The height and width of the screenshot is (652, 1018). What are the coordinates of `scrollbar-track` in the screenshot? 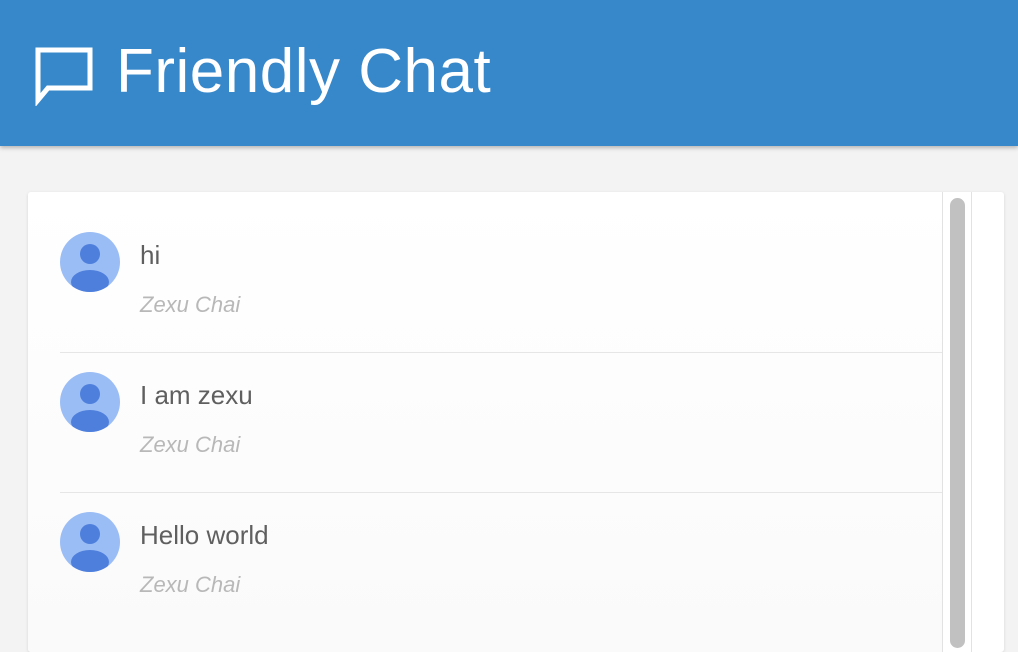 It's located at (957, 422).